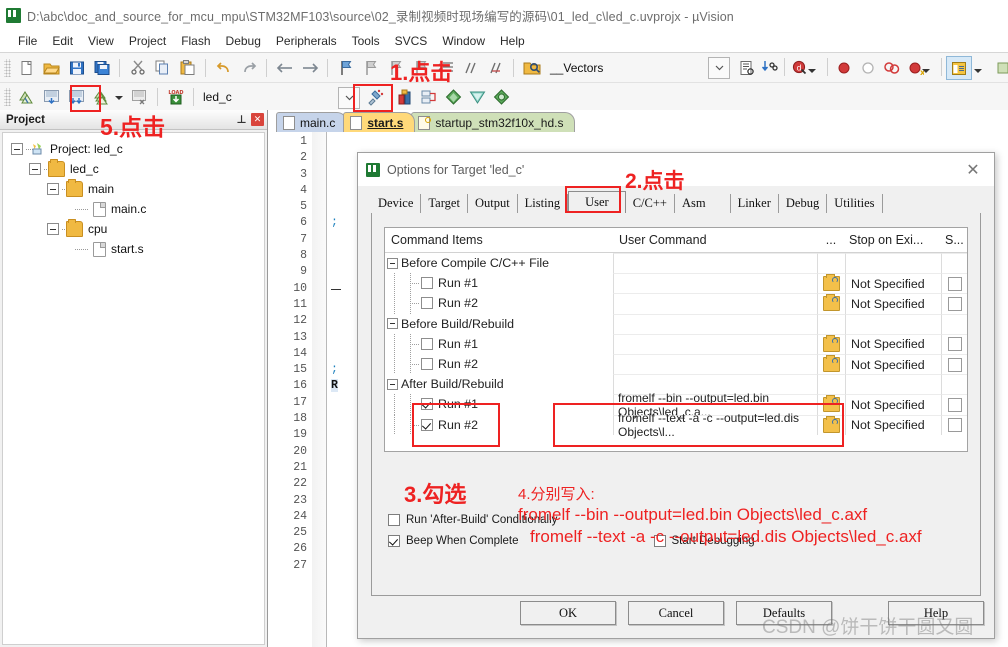 This screenshot has height=647, width=1008. I want to click on tab-utilities: Utilities, so click(855, 204).